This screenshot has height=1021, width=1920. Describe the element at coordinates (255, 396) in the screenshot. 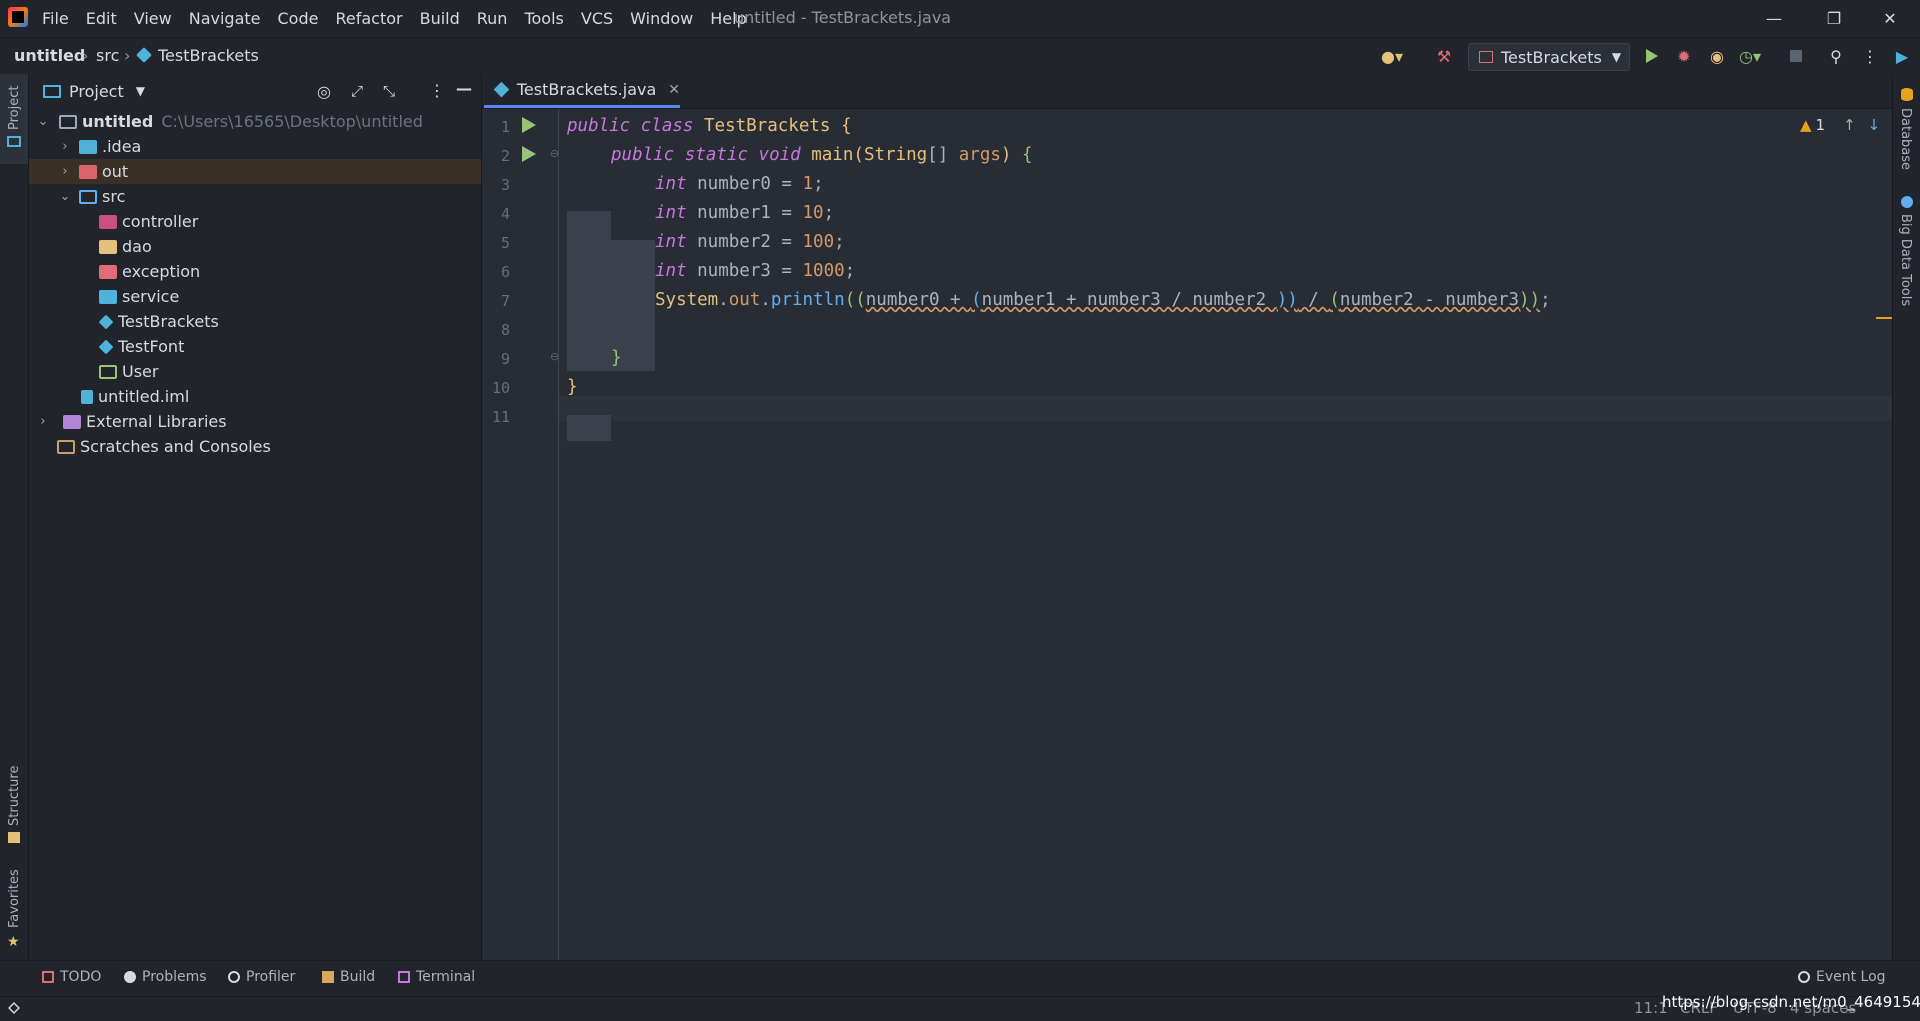

I see `tree-item-untitled-iml: untitled.iml` at that location.